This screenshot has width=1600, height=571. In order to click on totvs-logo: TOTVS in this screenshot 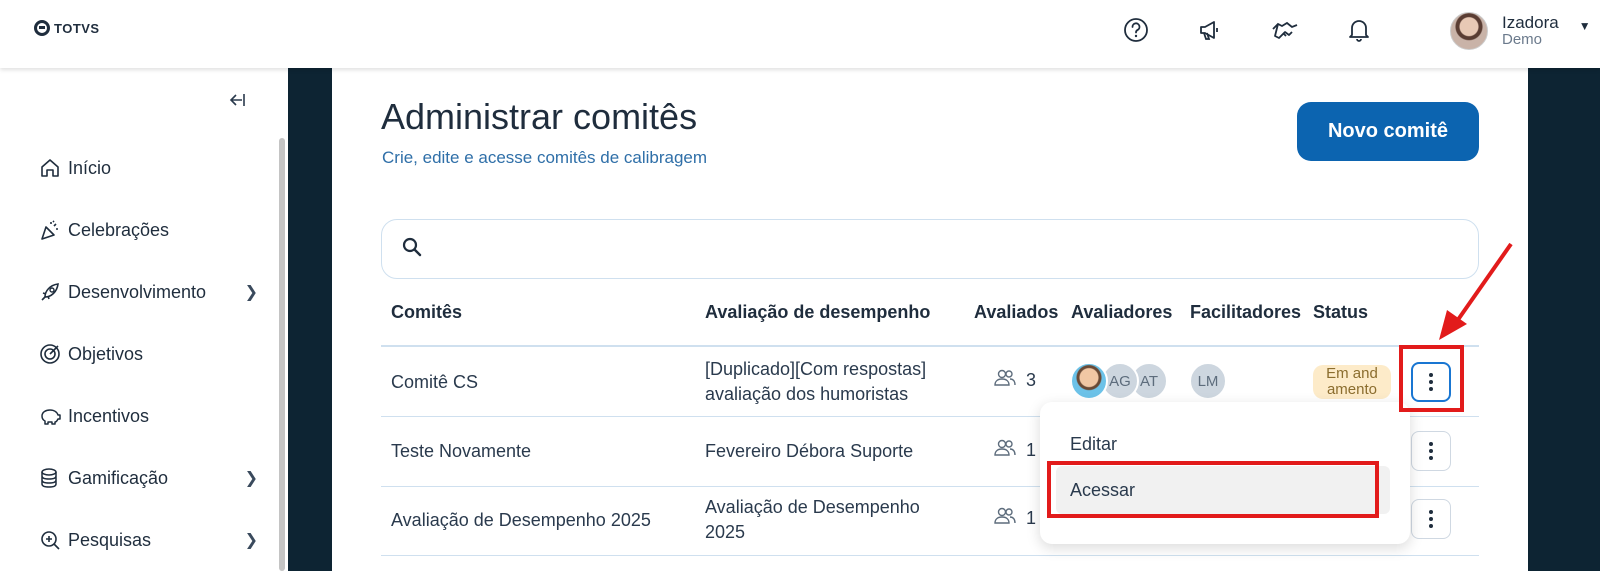, I will do `click(67, 28)`.